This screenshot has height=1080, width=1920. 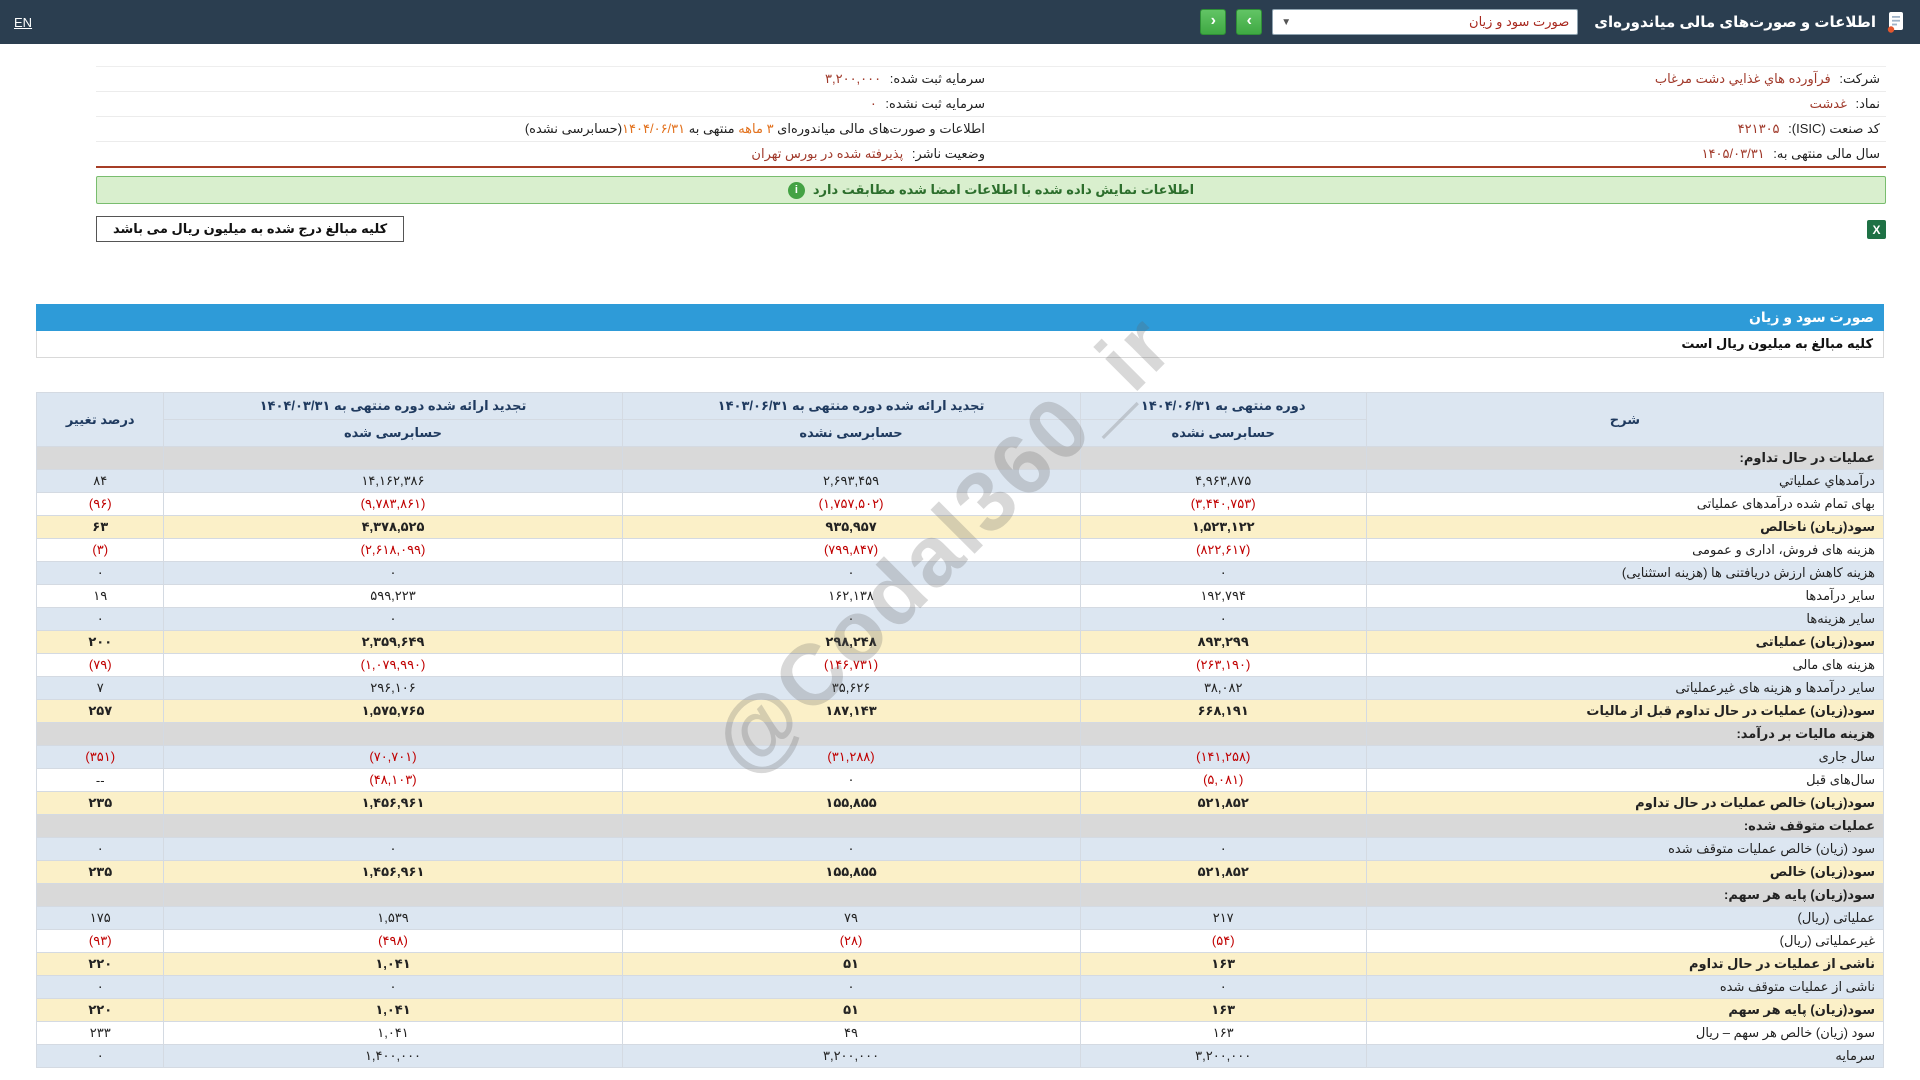 What do you see at coordinates (393, 596) in the screenshot?
I see `period-value: ۵۹۹,۲۲۳` at bounding box center [393, 596].